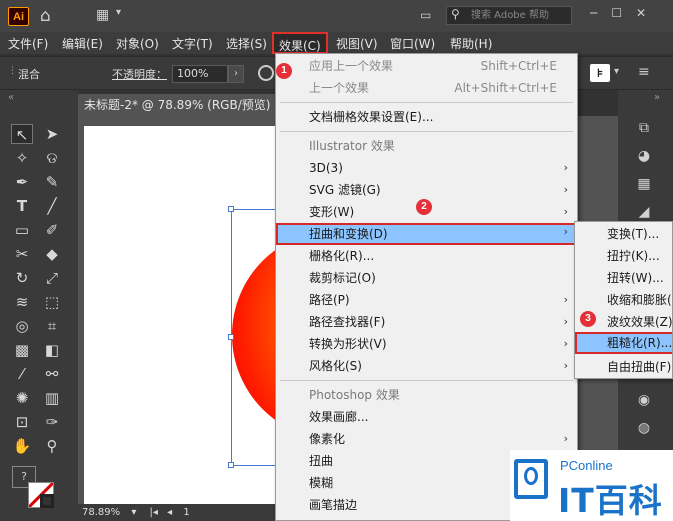  What do you see at coordinates (45, 16) in the screenshot?
I see `home-icon: ⌂` at bounding box center [45, 16].